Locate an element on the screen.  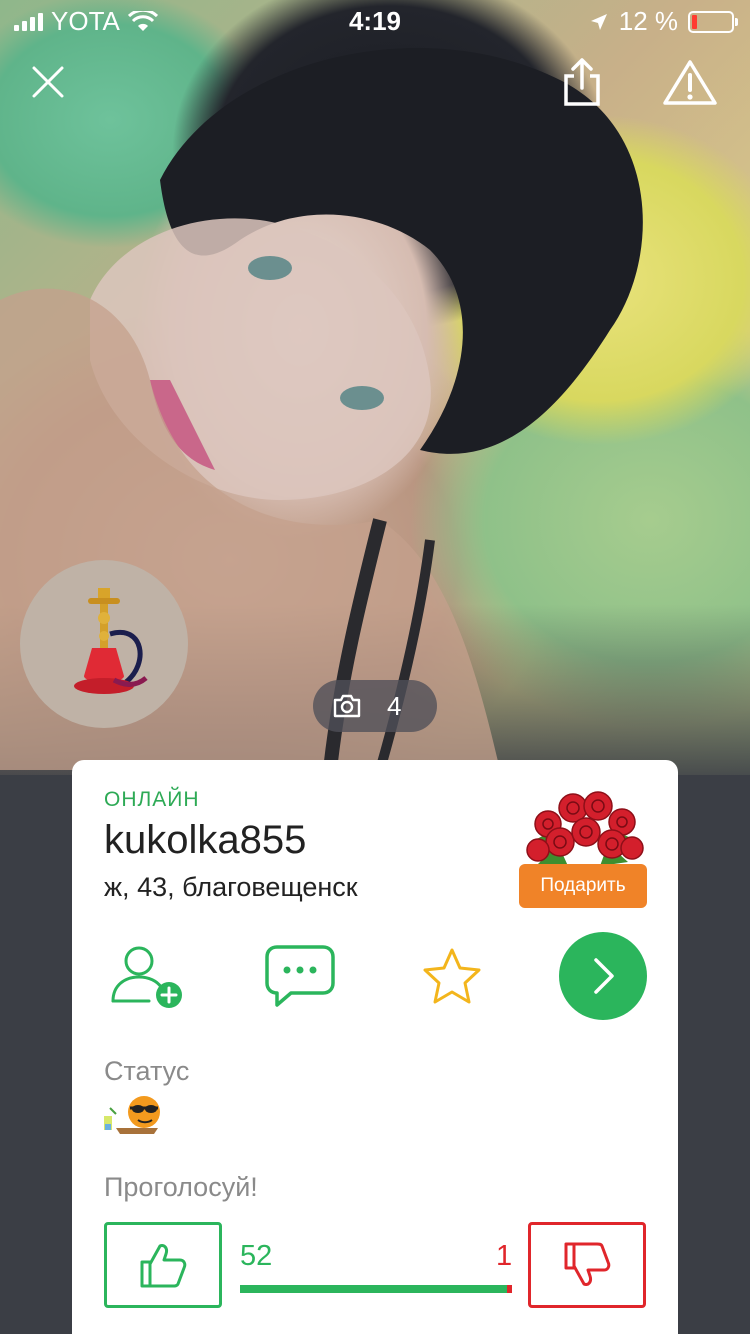
battery-icon is located at coordinates (713, 21).